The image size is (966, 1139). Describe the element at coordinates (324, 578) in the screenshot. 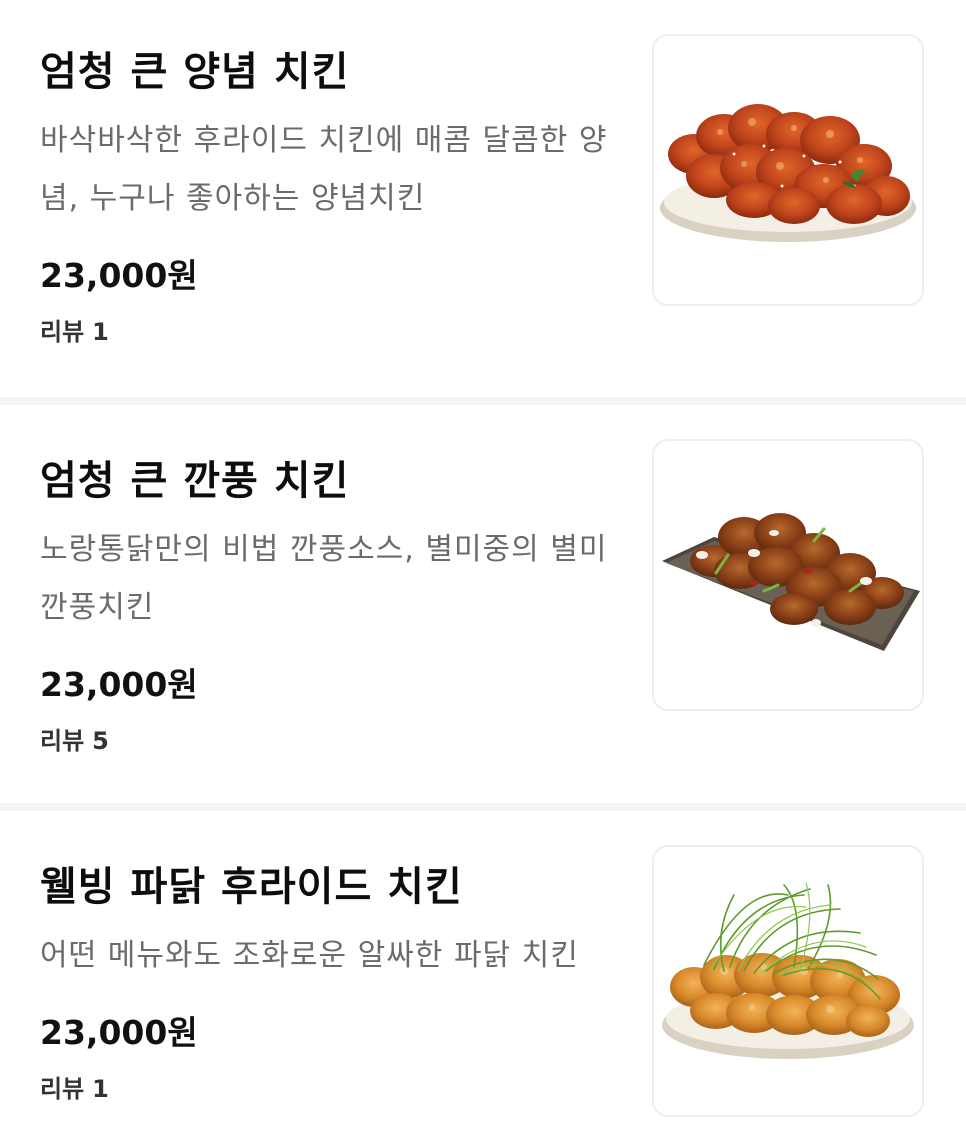

I see `menu-item-description: 노랑통닭만의 비법 깐풍소스, 별미중의 별미 깐풍치킨` at that location.